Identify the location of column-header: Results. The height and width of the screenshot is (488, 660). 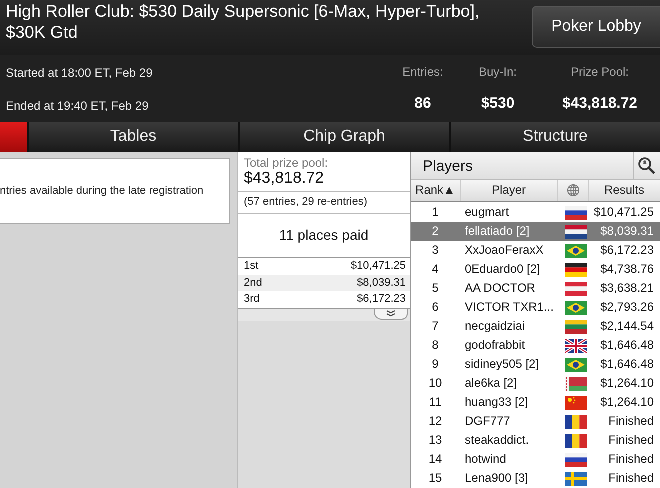
(624, 190).